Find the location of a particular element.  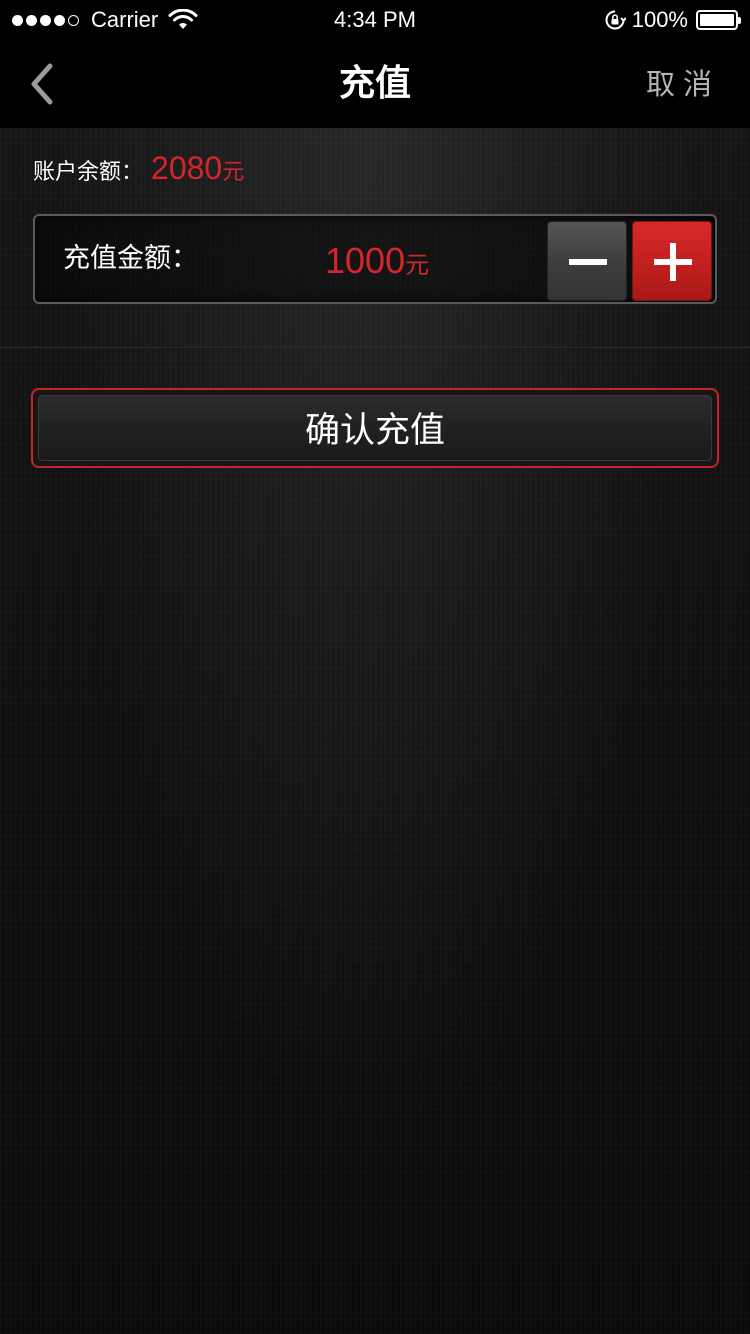

confirm-recharge-button: 确认充值 is located at coordinates (375, 428).